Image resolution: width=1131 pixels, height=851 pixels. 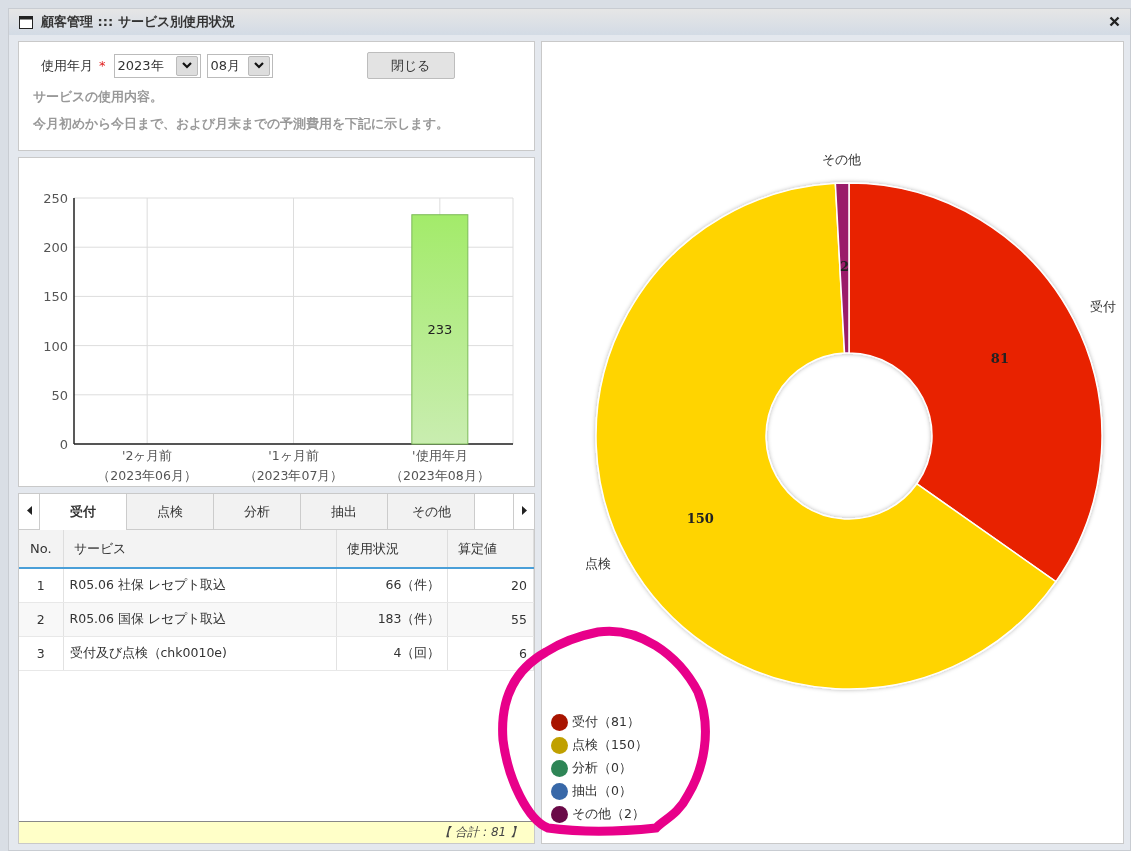 What do you see at coordinates (391, 585) in the screenshot?
I see `table-cell: 66（件）` at bounding box center [391, 585].